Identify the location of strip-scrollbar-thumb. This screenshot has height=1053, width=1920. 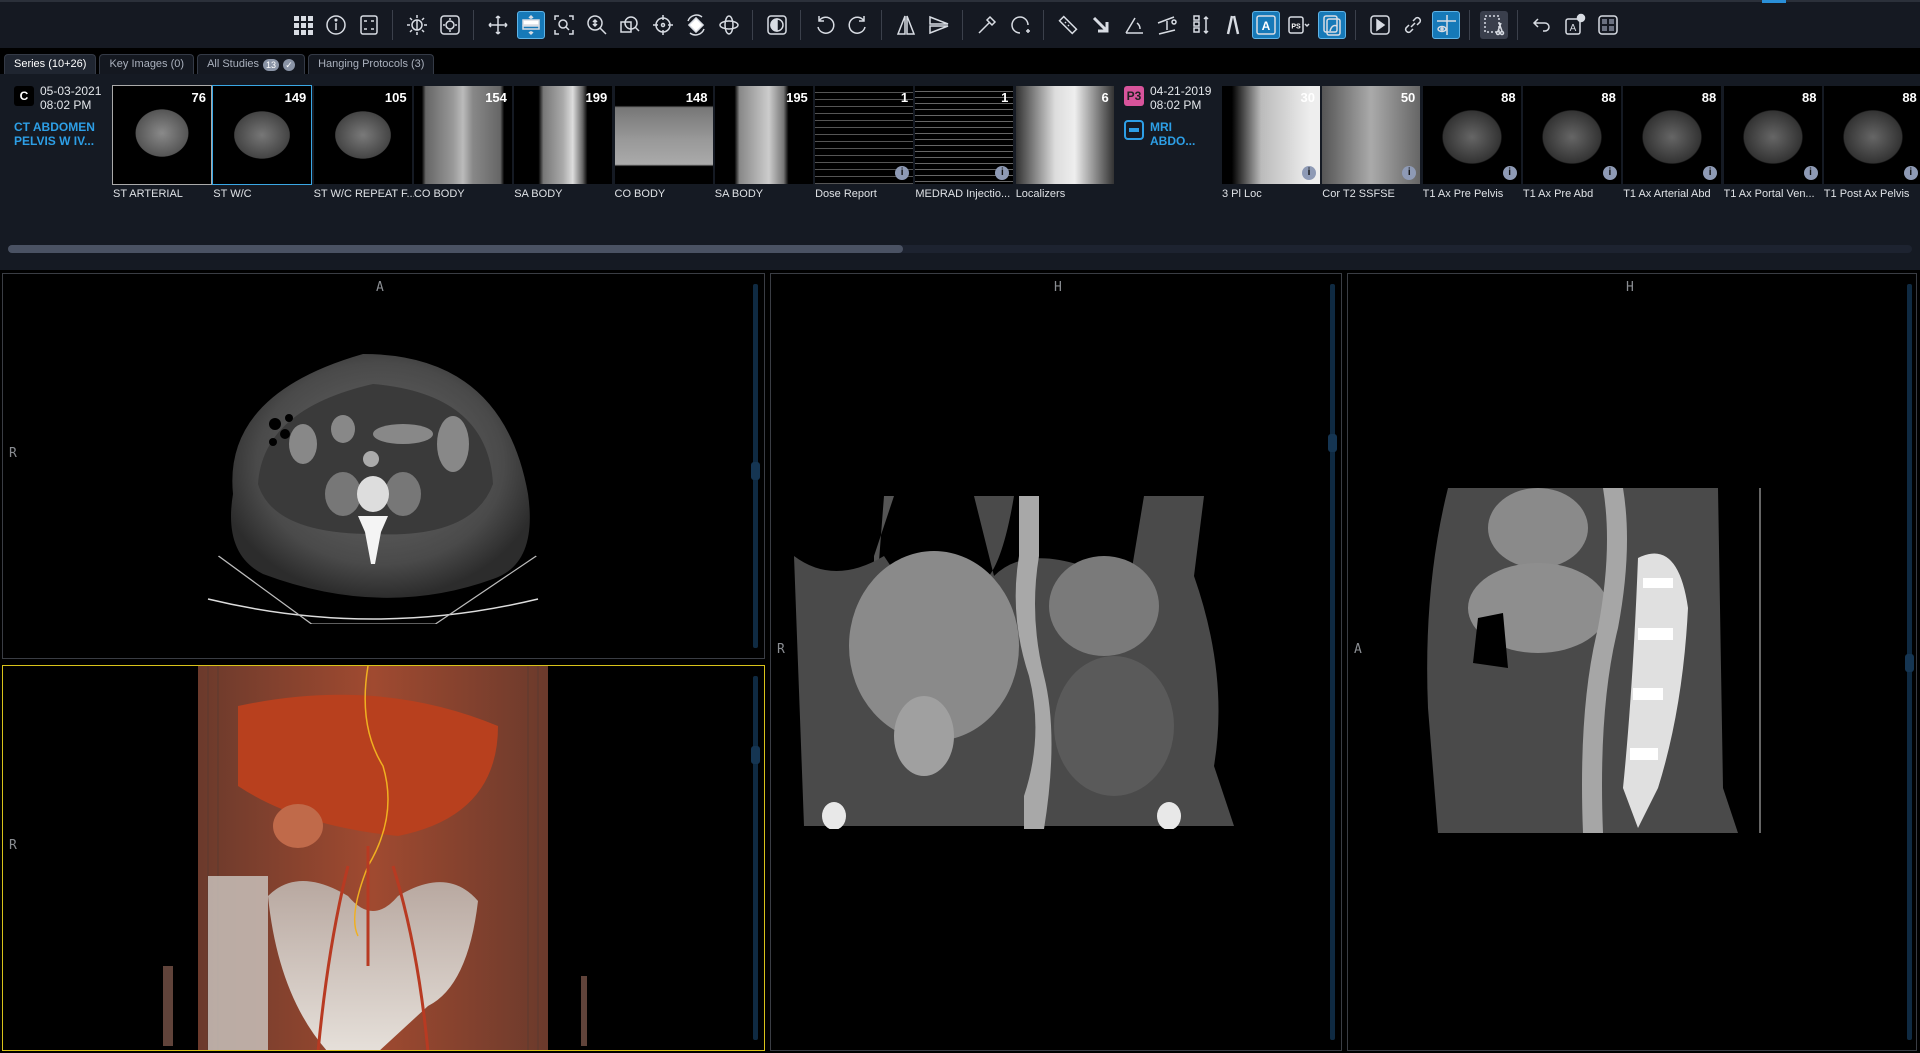
(455, 249).